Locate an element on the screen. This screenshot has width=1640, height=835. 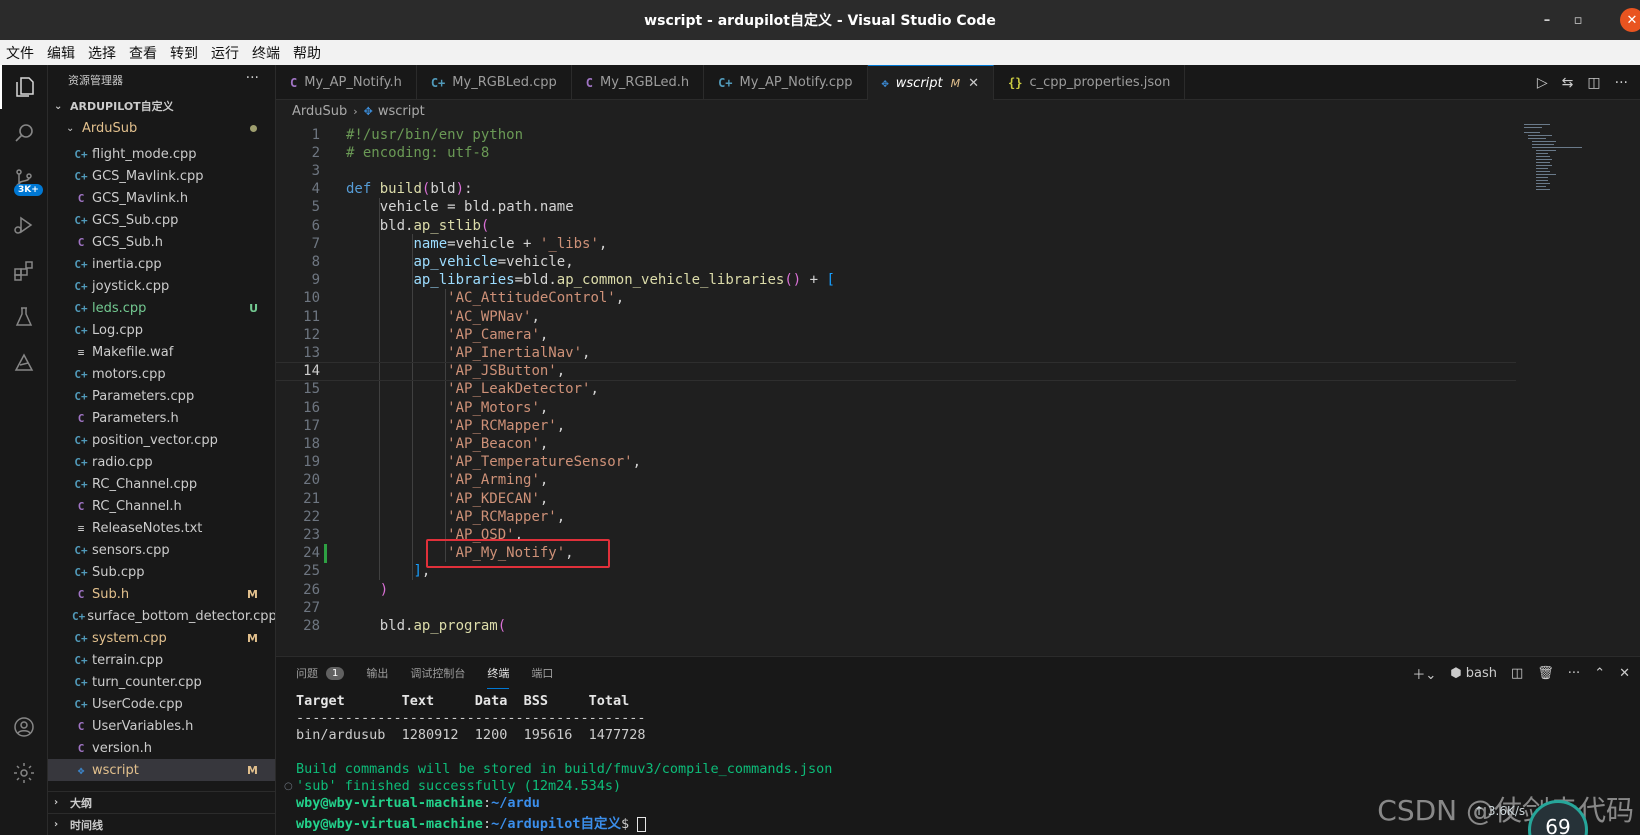
close-tab-icon: ✕ is located at coordinates (973, 83).